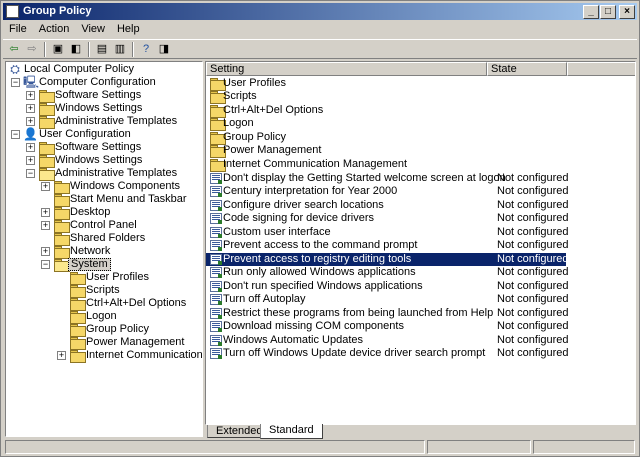 Image resolution: width=640 pixels, height=457 pixels. I want to click on tree-node-user-configuration: − 👤 User Configuration, so click(104, 134).